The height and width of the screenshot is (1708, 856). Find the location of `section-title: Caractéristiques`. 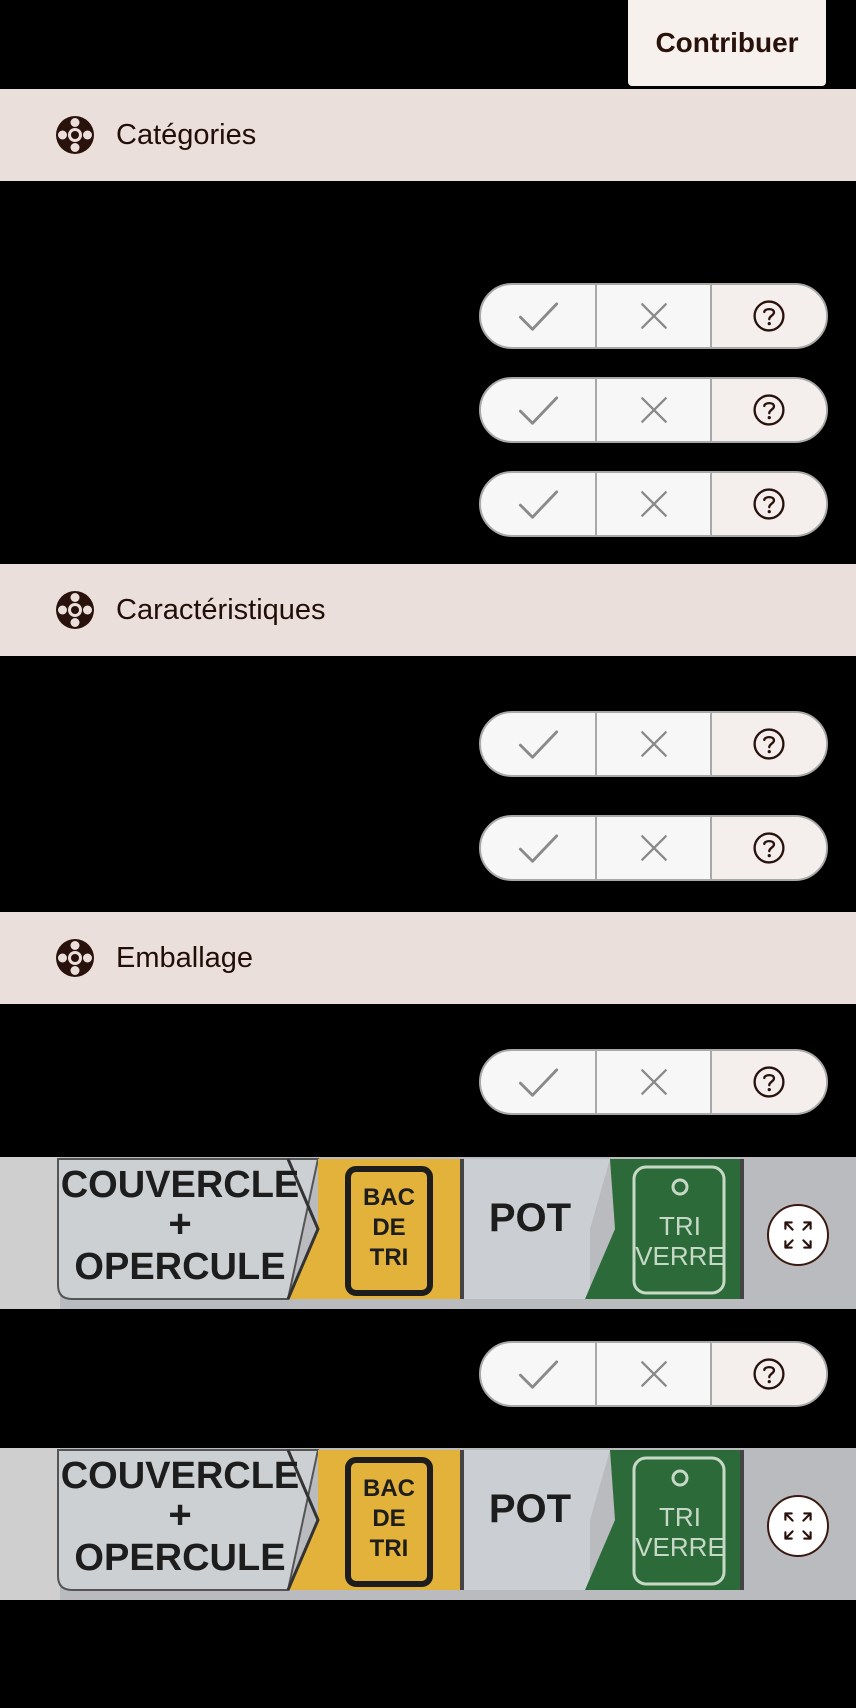

section-title: Caractéristiques is located at coordinates (221, 609).